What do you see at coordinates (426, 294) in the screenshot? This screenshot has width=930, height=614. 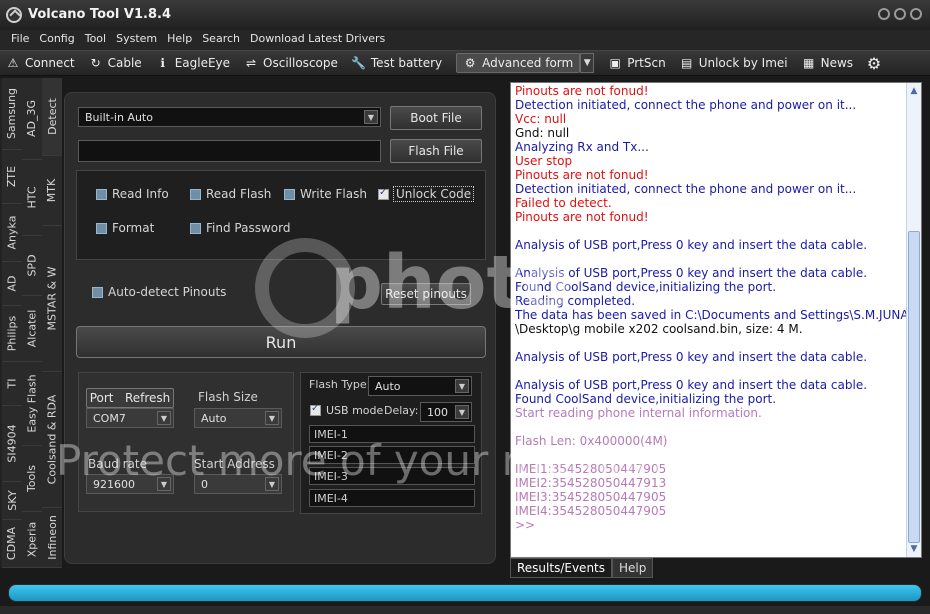 I see `reset-pinouts-button: Reset pinouts` at bounding box center [426, 294].